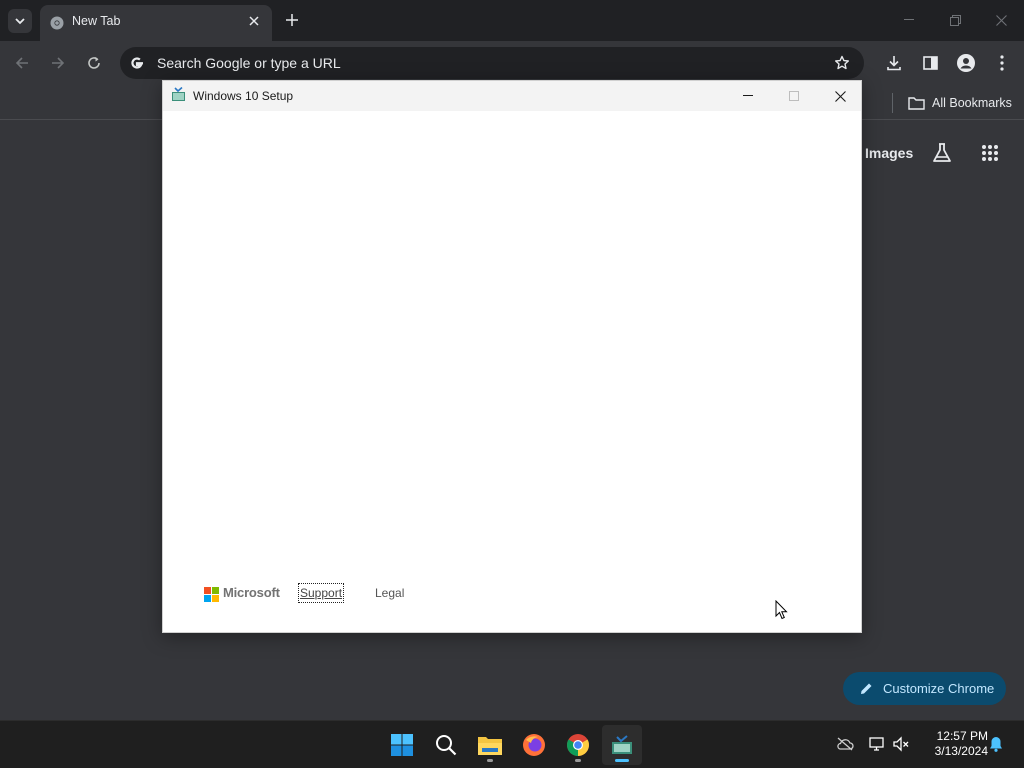 Image resolution: width=1024 pixels, height=768 pixels. Describe the element at coordinates (321, 593) in the screenshot. I see `support-link: Support` at that location.